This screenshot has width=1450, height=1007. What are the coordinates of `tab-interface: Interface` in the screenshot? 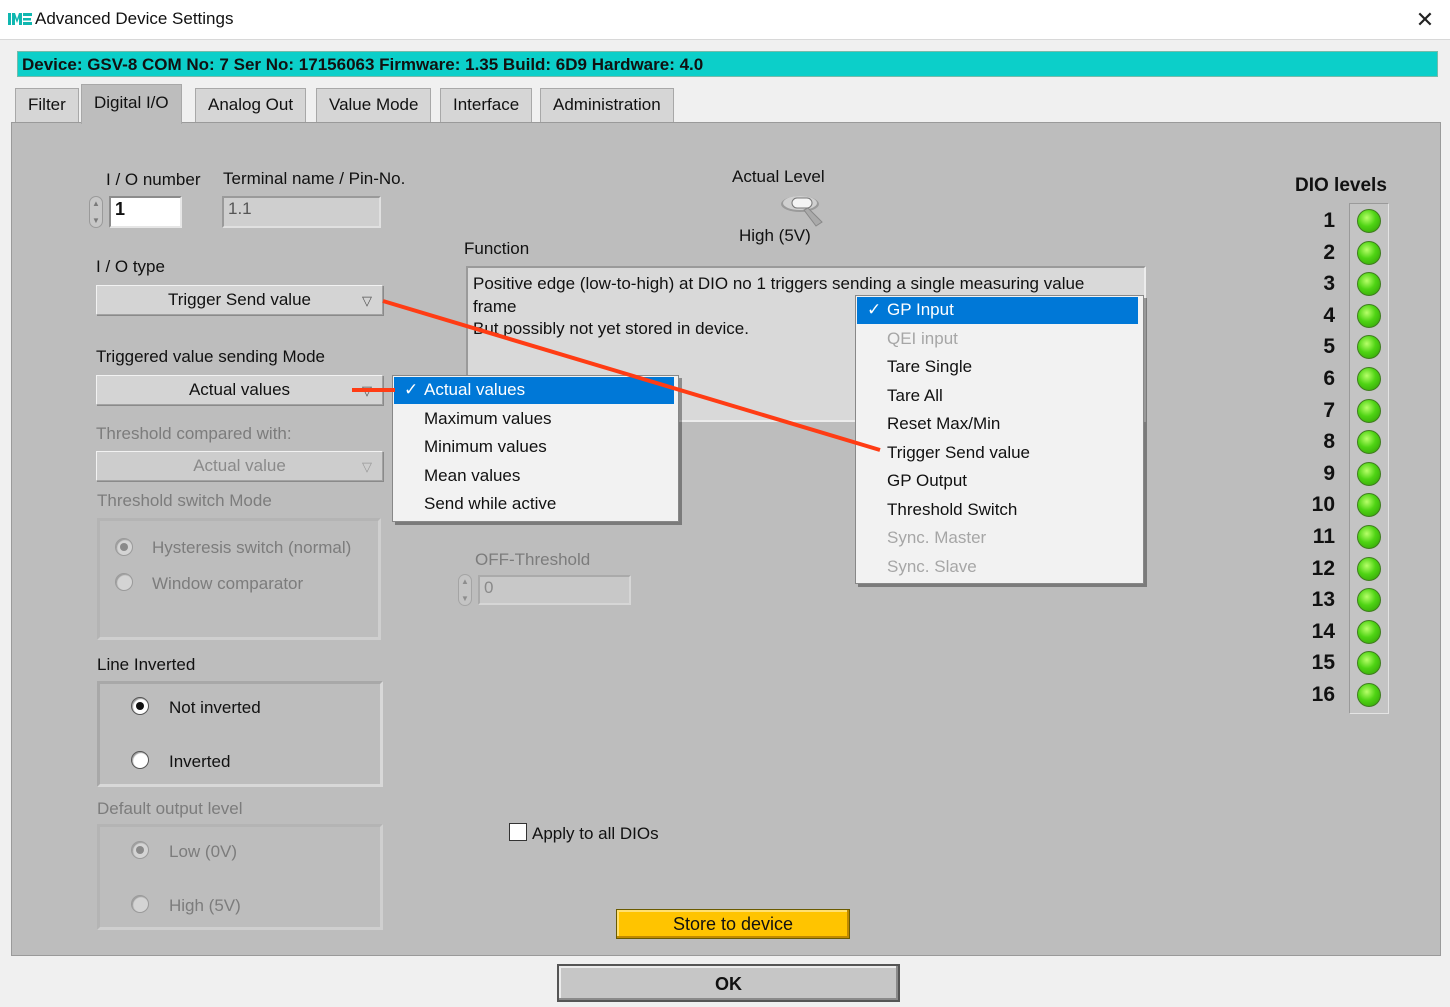 It's located at (486, 105).